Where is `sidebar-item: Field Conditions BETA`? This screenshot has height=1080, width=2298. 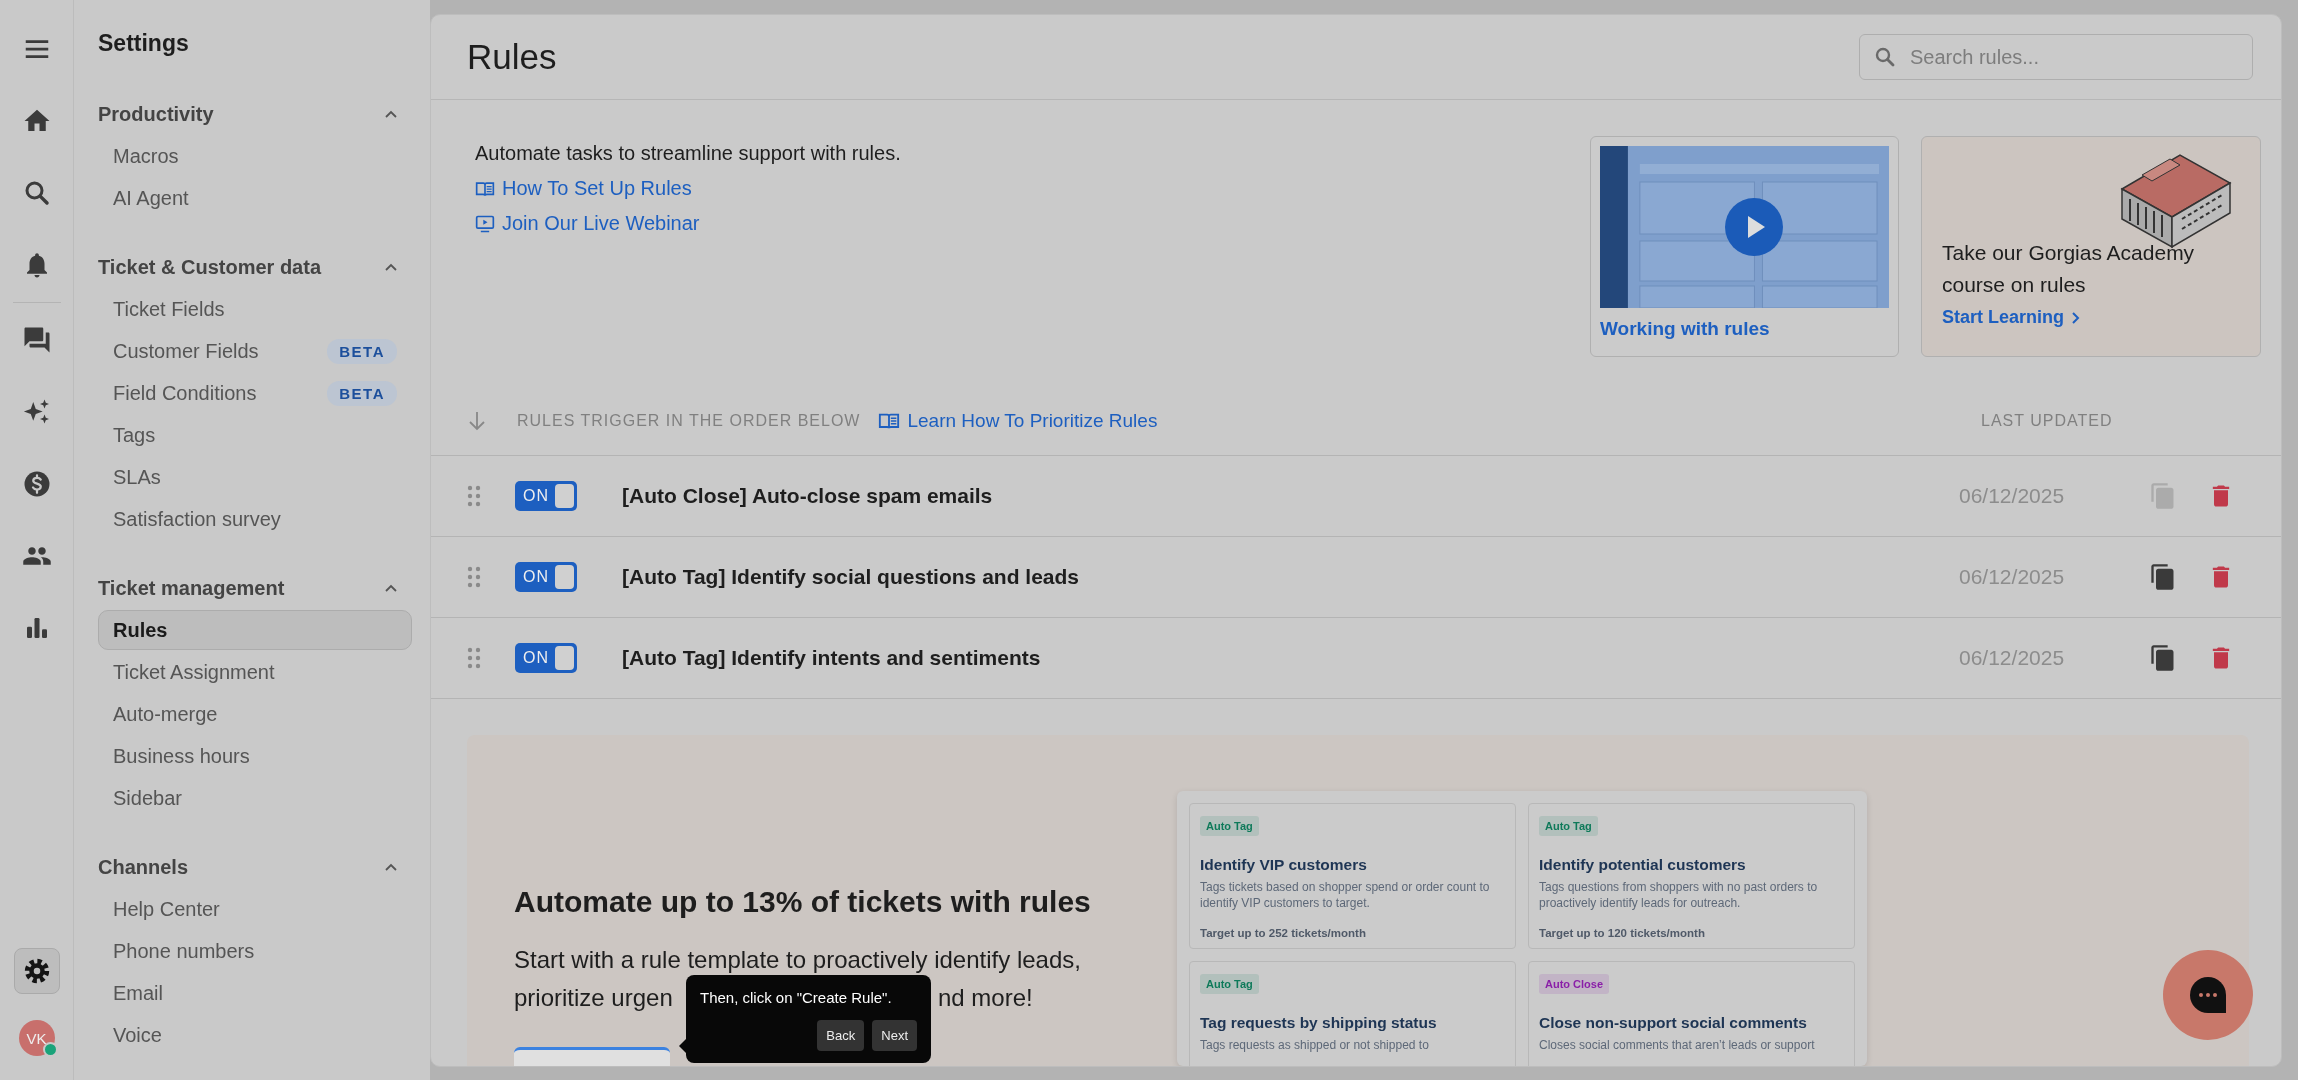
sidebar-item: Field Conditions BETA is located at coordinates (255, 393).